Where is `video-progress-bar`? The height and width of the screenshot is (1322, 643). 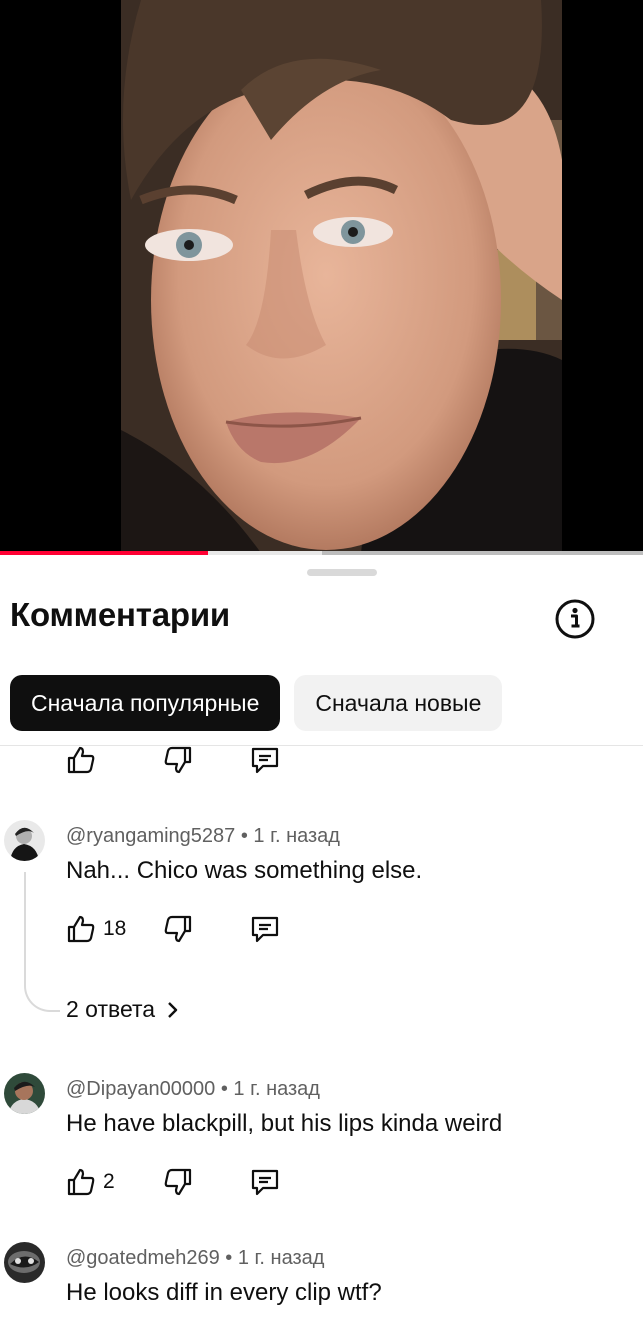 video-progress-bar is located at coordinates (321, 553).